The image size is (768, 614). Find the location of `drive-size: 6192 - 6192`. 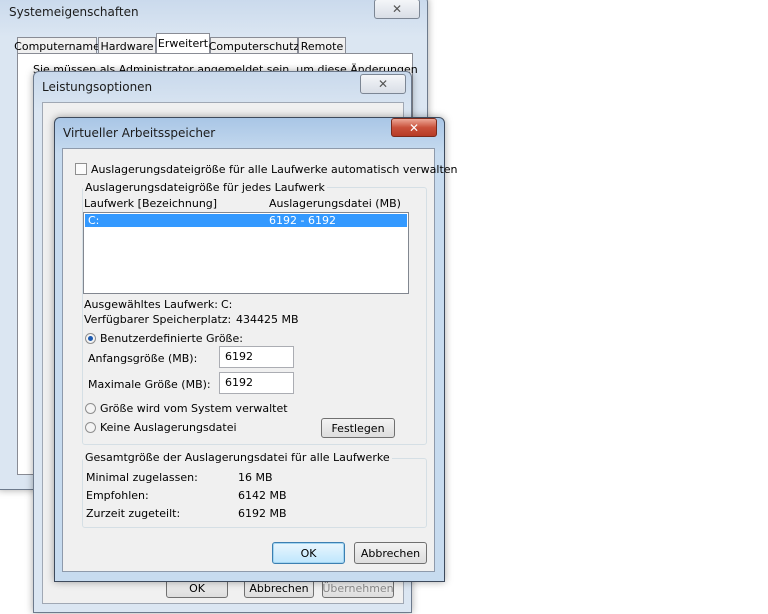

drive-size: 6192 - 6192 is located at coordinates (302, 220).